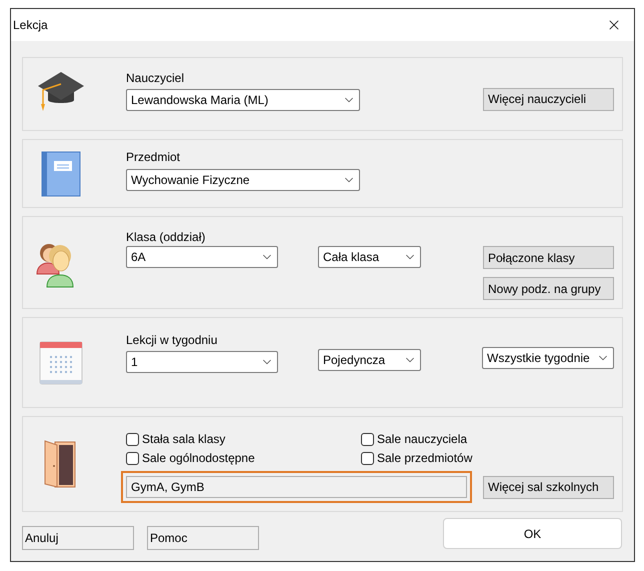 The height and width of the screenshot is (571, 644). What do you see at coordinates (184, 439) in the screenshot?
I see `checkbox-label: Stała sala klasy` at bounding box center [184, 439].